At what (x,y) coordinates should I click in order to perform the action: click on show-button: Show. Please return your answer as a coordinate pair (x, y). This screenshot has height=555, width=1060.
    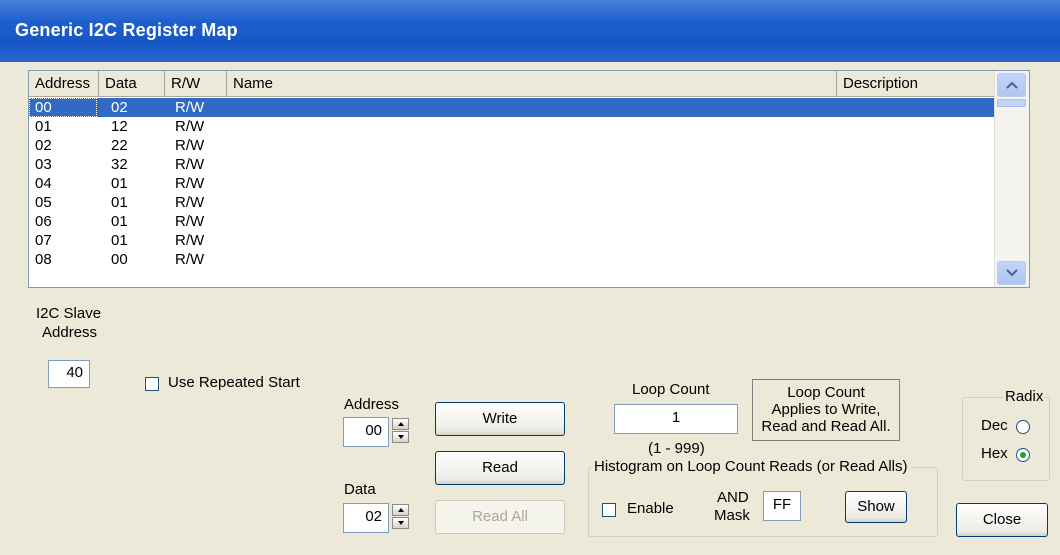
    Looking at the image, I should click on (876, 507).